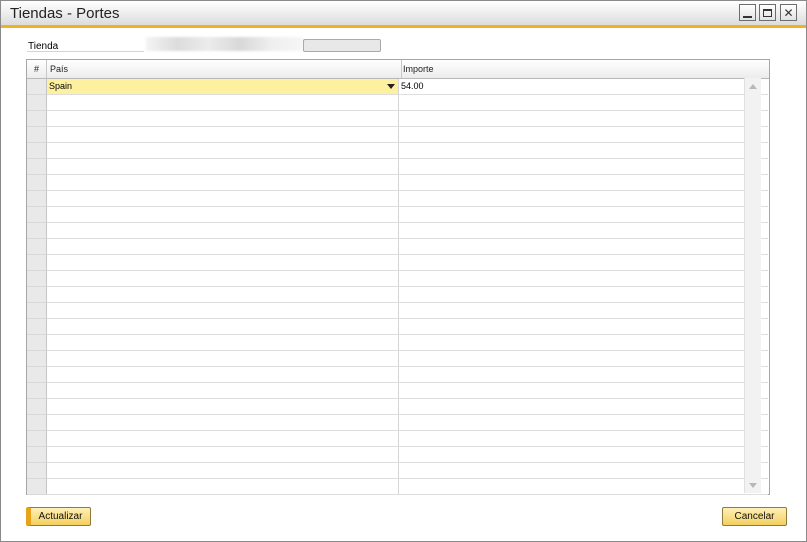  What do you see at coordinates (767, 12) in the screenshot?
I see `maximize-icon` at bounding box center [767, 12].